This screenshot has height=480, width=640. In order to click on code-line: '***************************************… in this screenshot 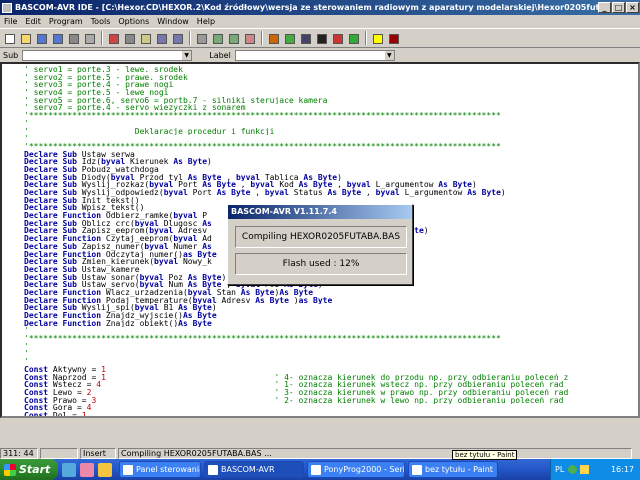, I will do `click(331, 339)`.